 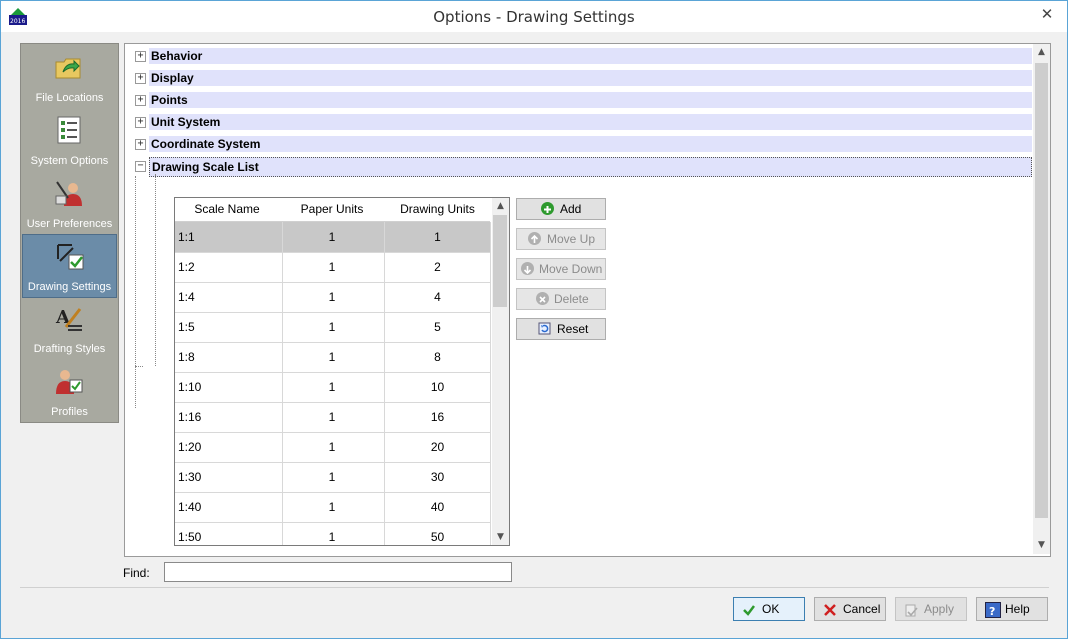 I want to click on reset-button: Reset, so click(x=561, y=329).